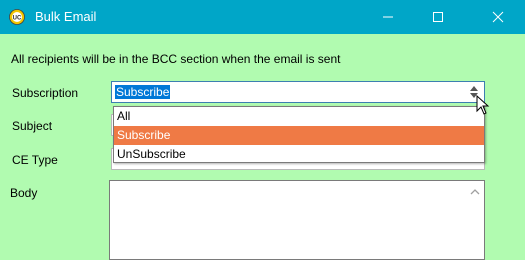 The width and height of the screenshot is (525, 260). Describe the element at coordinates (45, 93) in the screenshot. I see `subscription-label: Subscription` at that location.